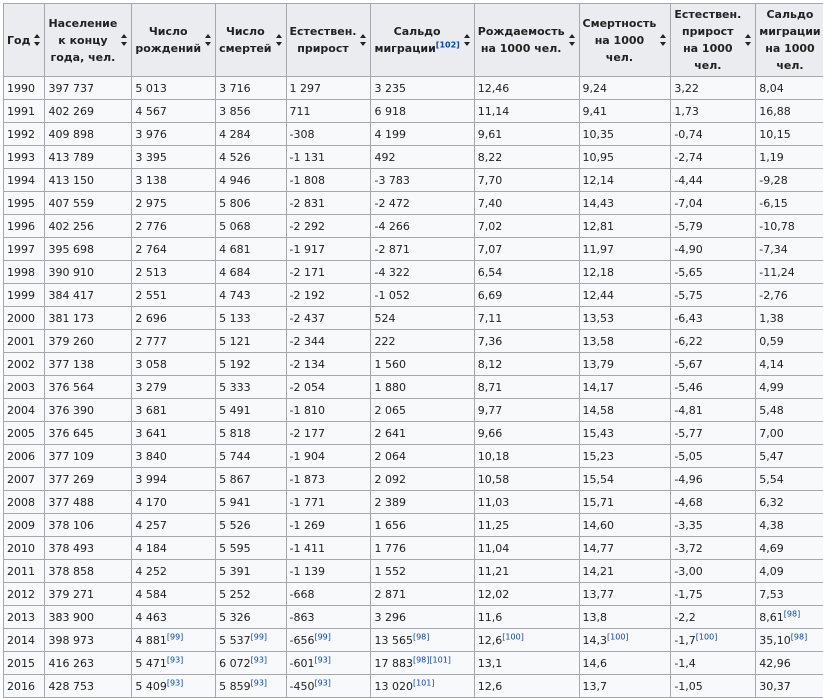  What do you see at coordinates (599, 318) in the screenshot?
I see `cell-value: 13,53` at bounding box center [599, 318].